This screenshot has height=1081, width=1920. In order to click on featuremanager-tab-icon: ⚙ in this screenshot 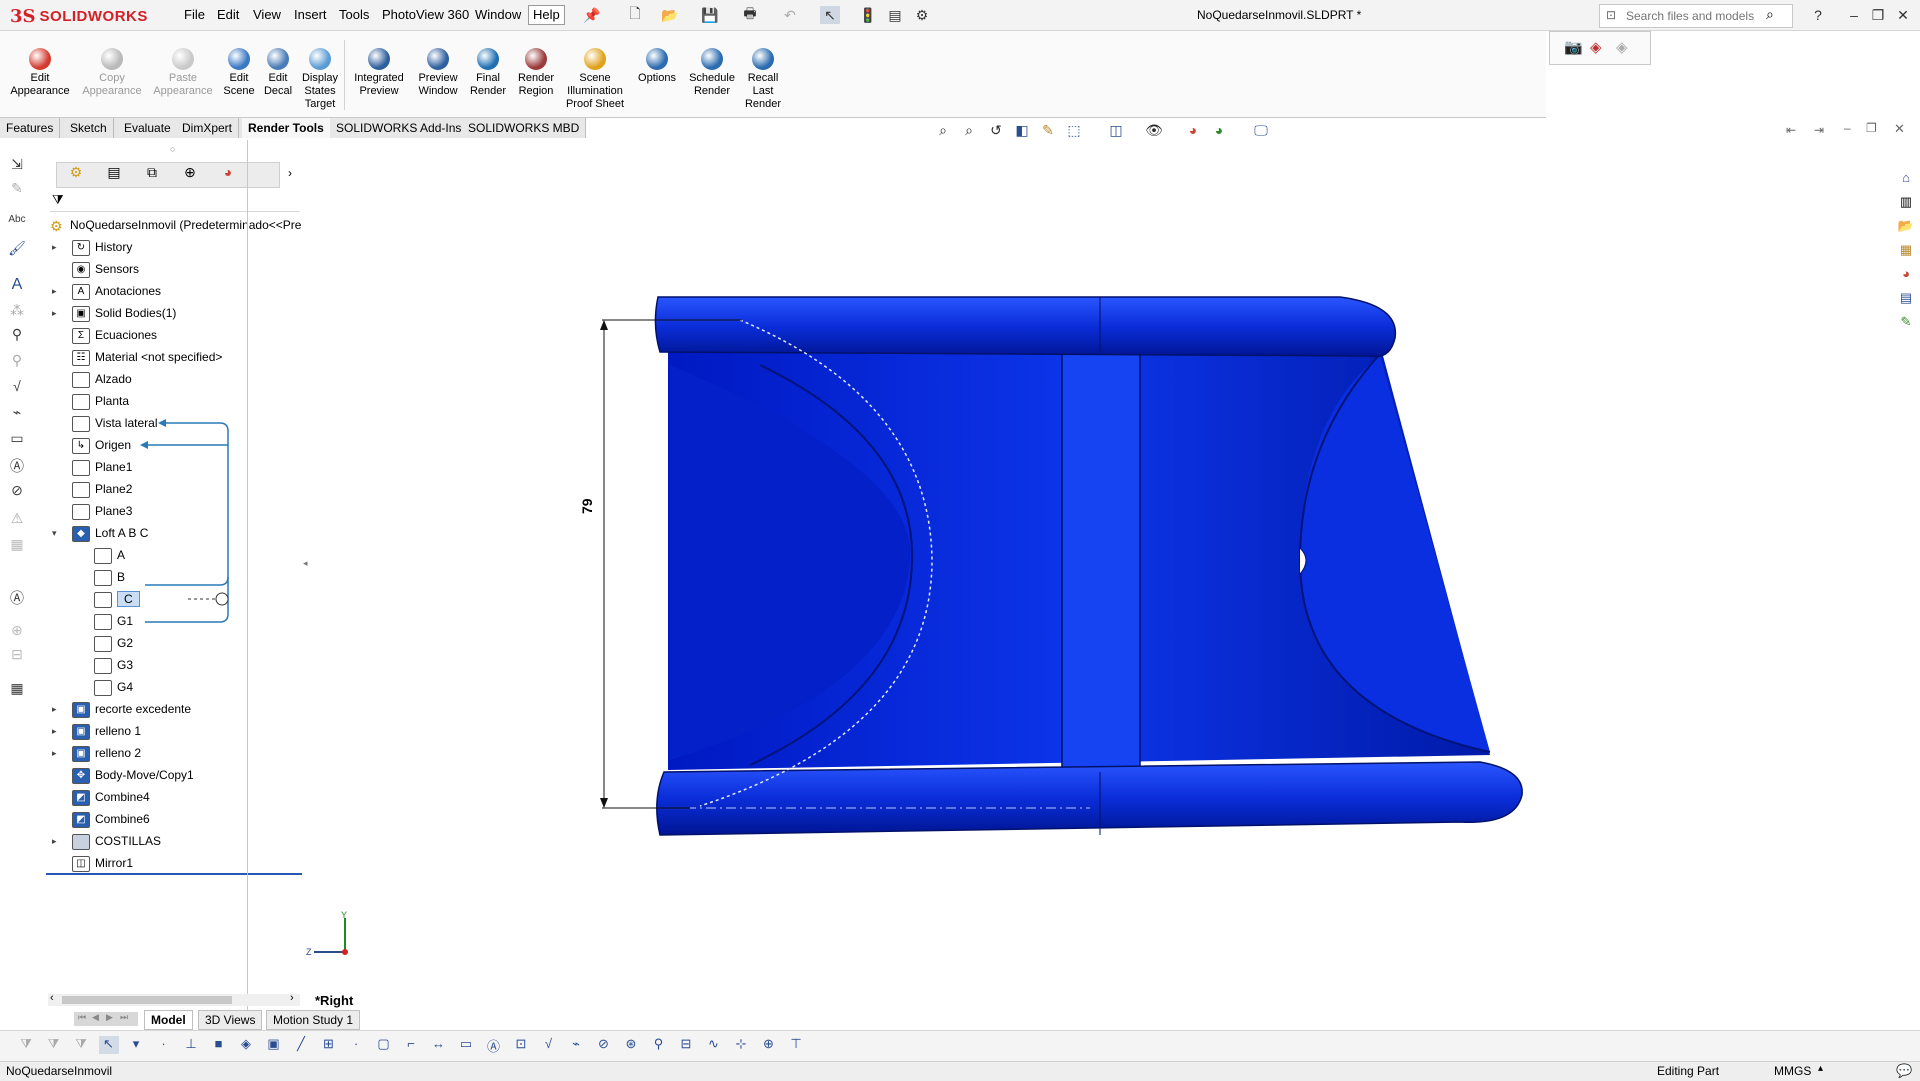, I will do `click(76, 174)`.